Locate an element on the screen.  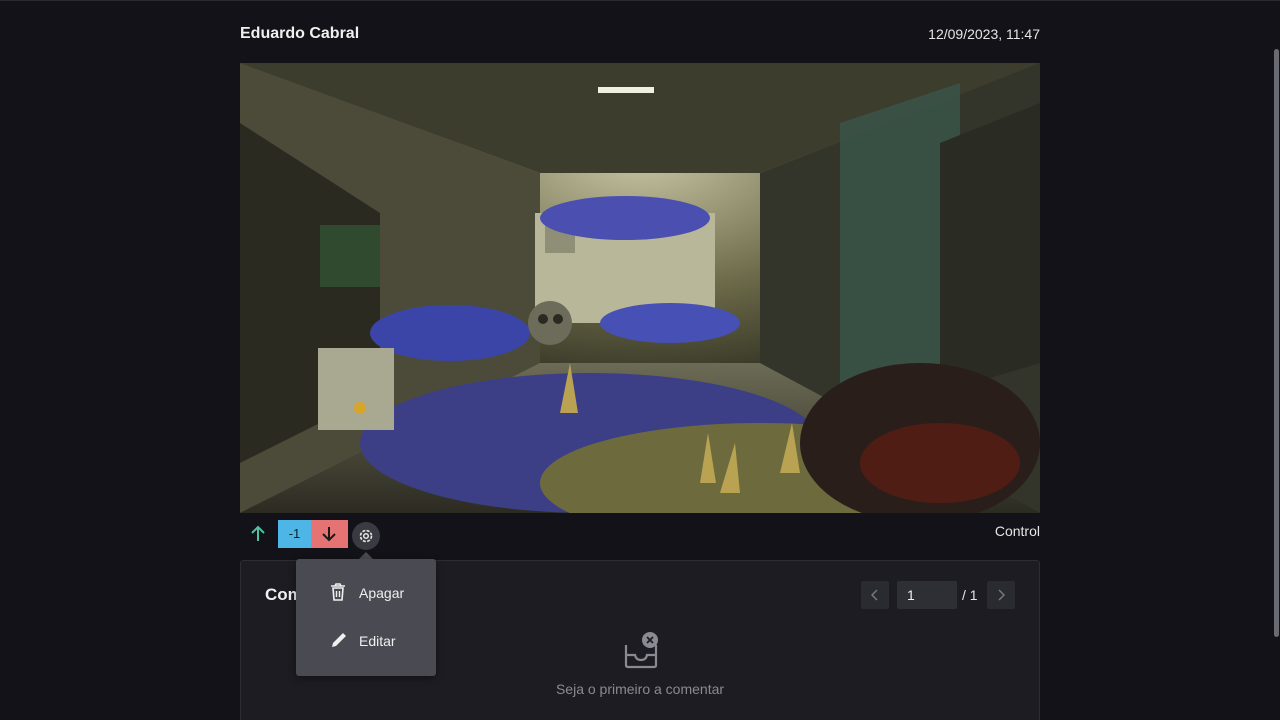
comments-pagination: / 1 is located at coordinates (938, 595).